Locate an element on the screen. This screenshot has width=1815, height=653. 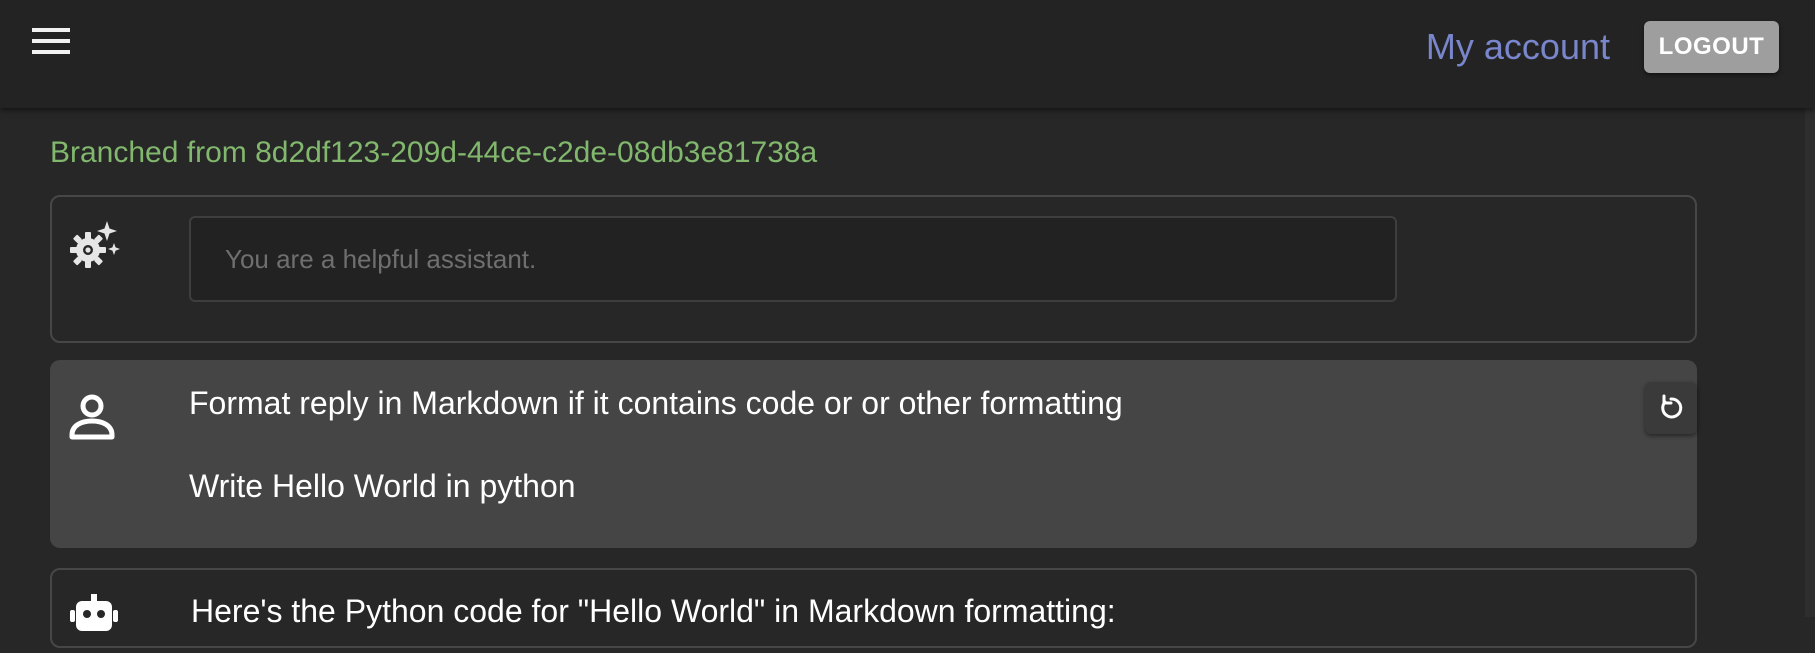
settings-sparkle-icon is located at coordinates (94, 247).